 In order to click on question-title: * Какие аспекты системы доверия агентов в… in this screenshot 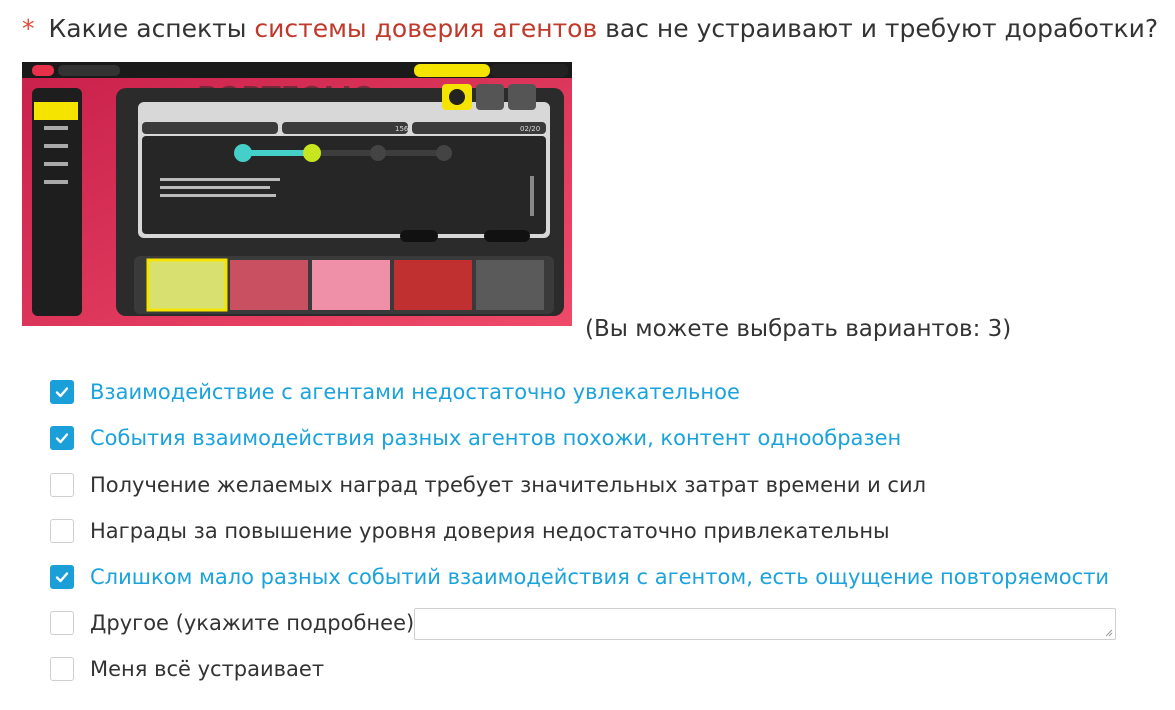, I will do `click(597, 29)`.